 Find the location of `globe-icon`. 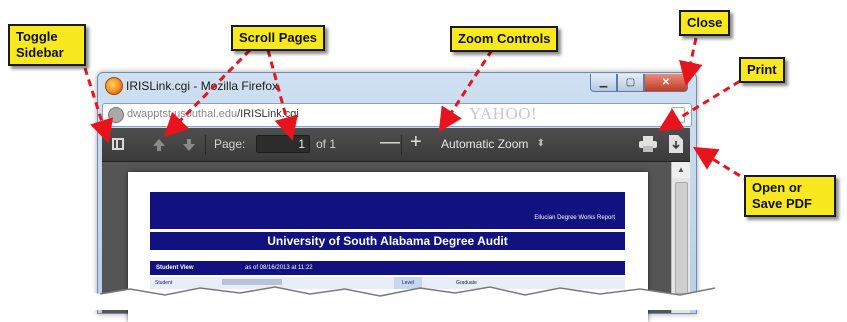

globe-icon is located at coordinates (116, 115).